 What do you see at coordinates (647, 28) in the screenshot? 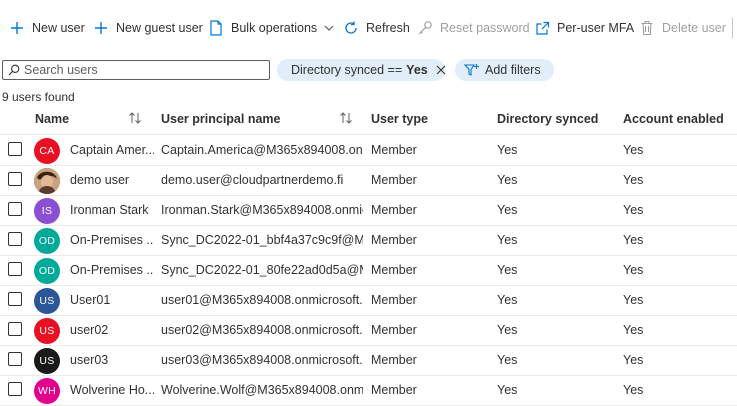
I see `trash-icon` at bounding box center [647, 28].